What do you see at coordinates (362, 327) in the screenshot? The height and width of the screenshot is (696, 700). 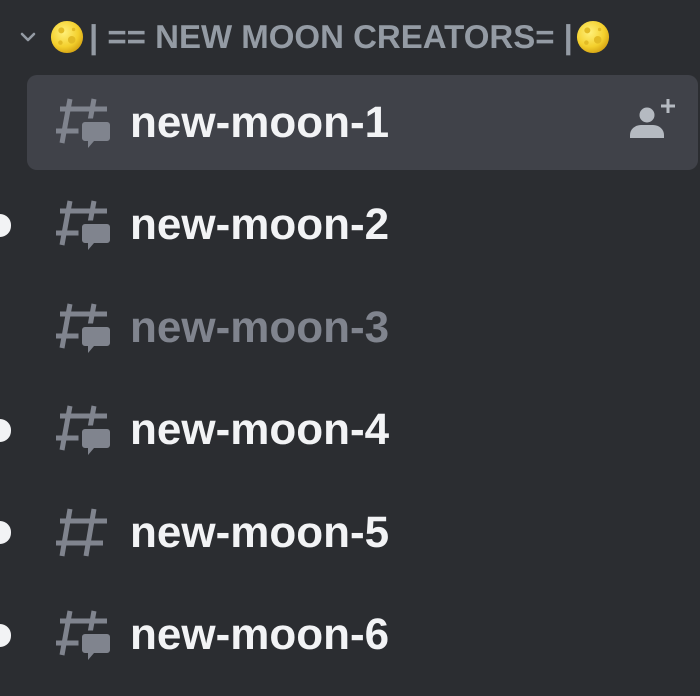 I see `channel-item: new-moon-3` at bounding box center [362, 327].